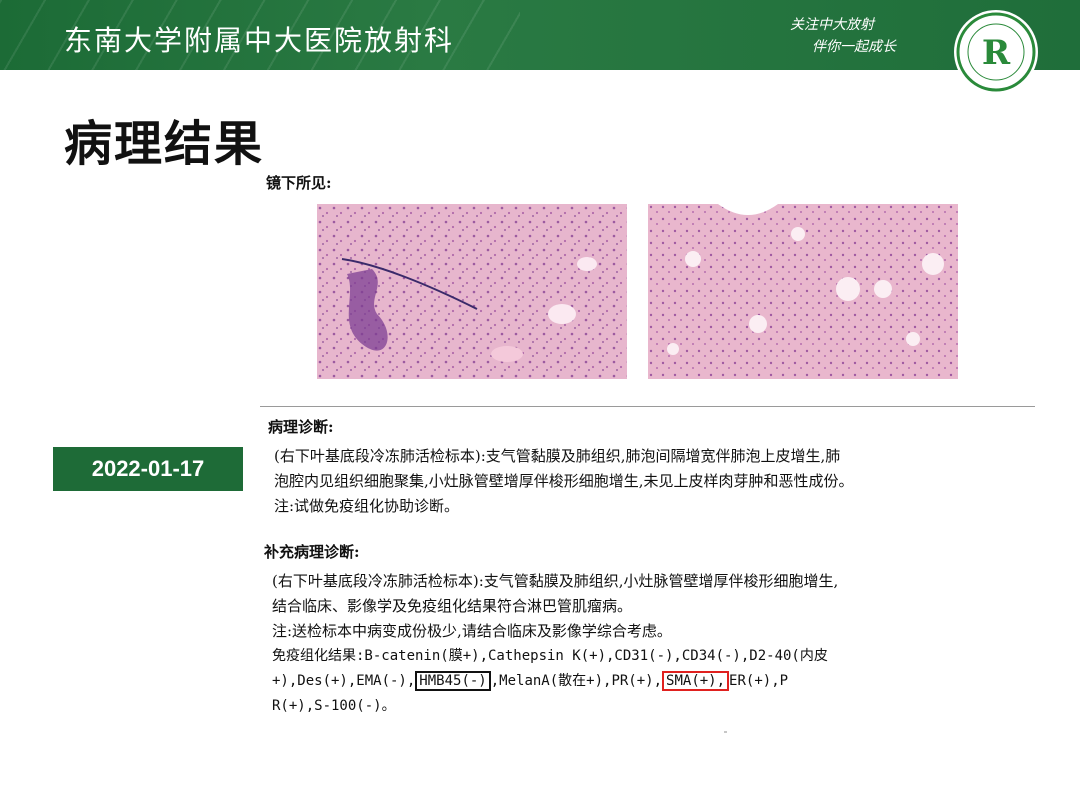 This screenshot has width=1080, height=810. What do you see at coordinates (803, 291) in the screenshot?
I see `histology-image-right` at bounding box center [803, 291].